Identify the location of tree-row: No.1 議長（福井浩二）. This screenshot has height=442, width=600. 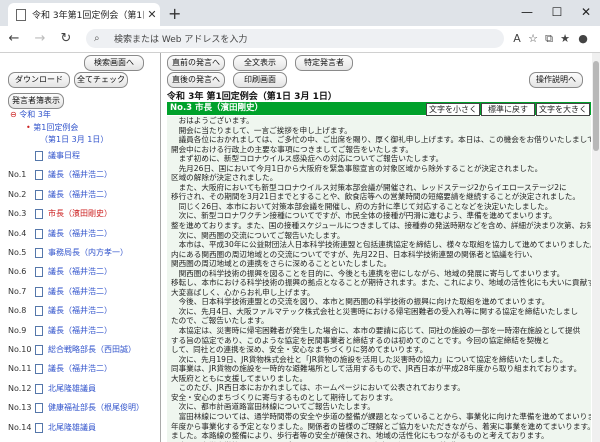
(83, 175).